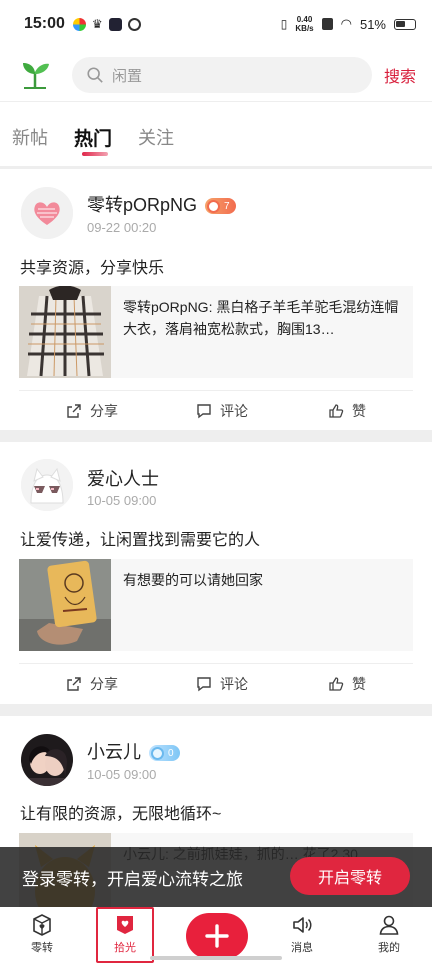 The width and height of the screenshot is (432, 964). What do you see at coordinates (302, 934) in the screenshot?
I see `nav-item-messages: 消息` at bounding box center [302, 934].